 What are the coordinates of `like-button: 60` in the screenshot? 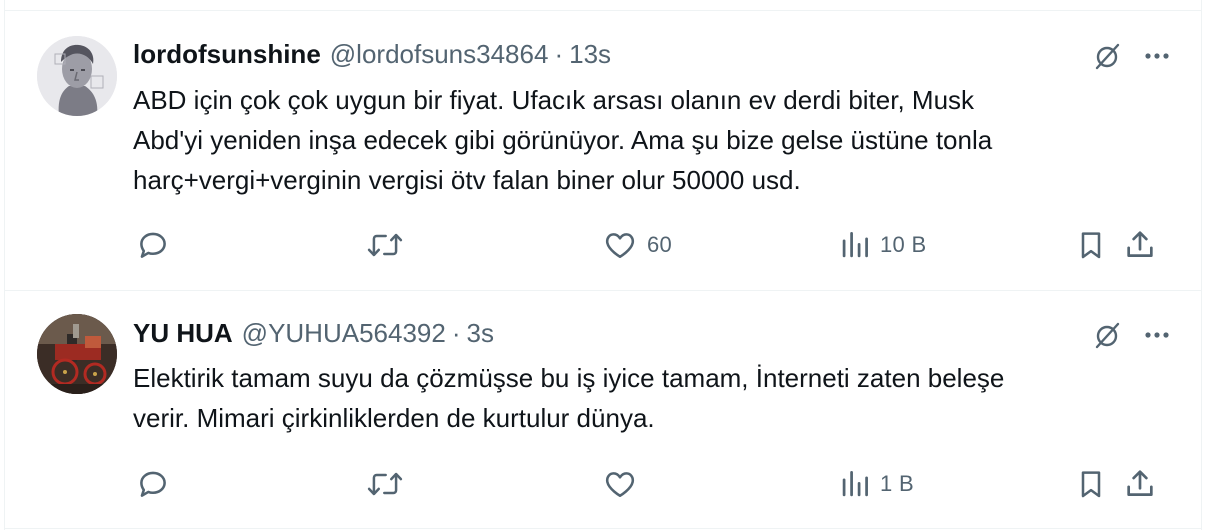 It's located at (637, 245).